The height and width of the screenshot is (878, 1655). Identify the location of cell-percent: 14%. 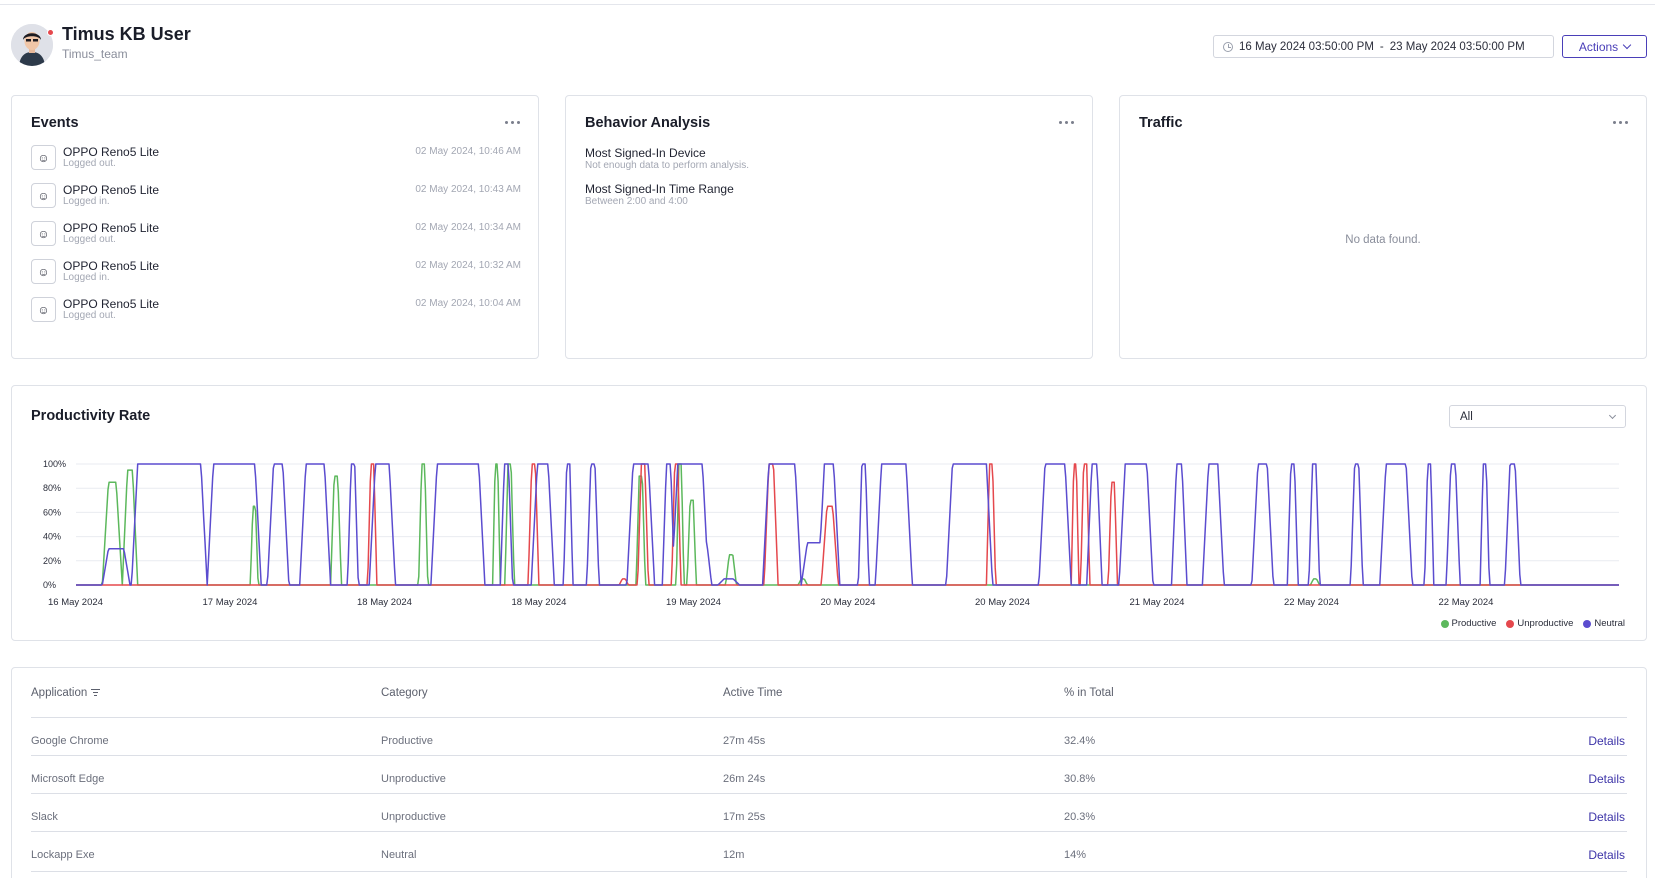
(1075, 855).